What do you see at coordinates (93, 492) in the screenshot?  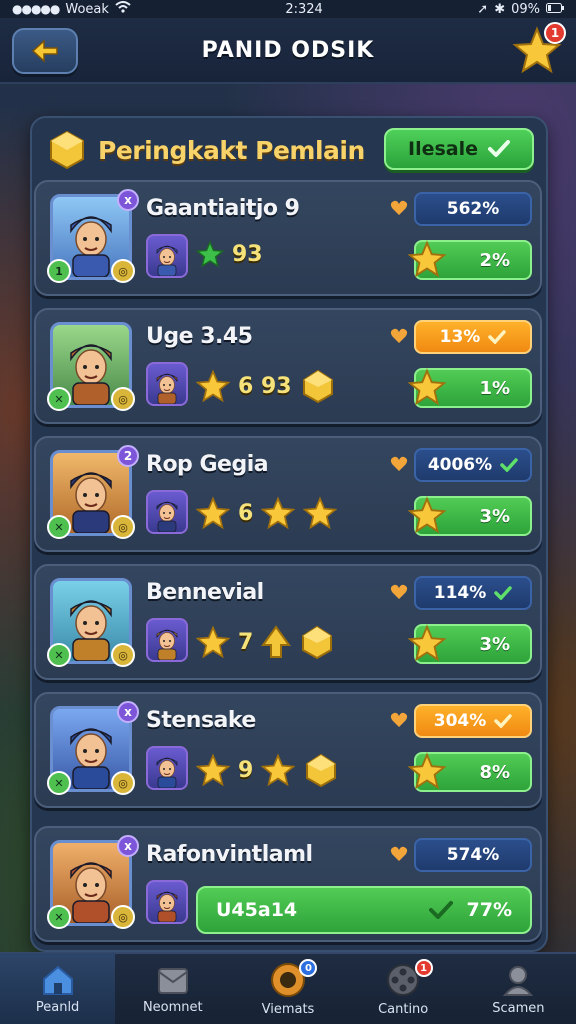 I see `player-portrait: 2 ✕ ◎` at bounding box center [93, 492].